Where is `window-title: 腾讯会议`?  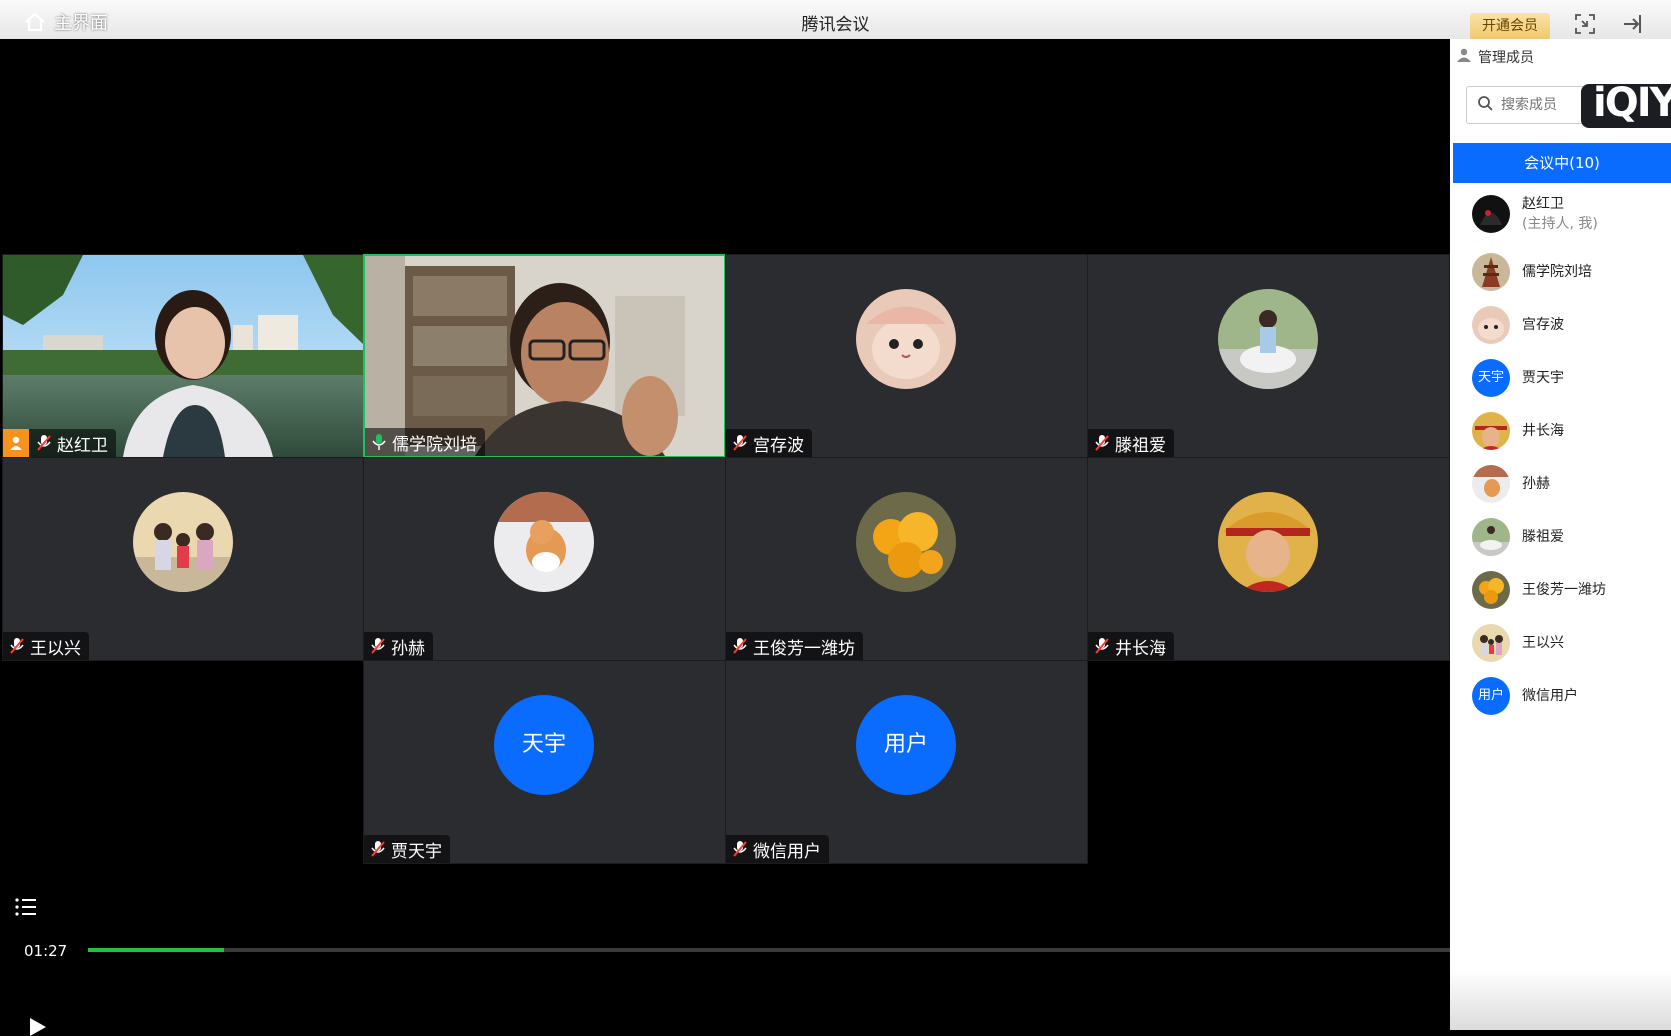
window-title: 腾讯会议 is located at coordinates (835, 25).